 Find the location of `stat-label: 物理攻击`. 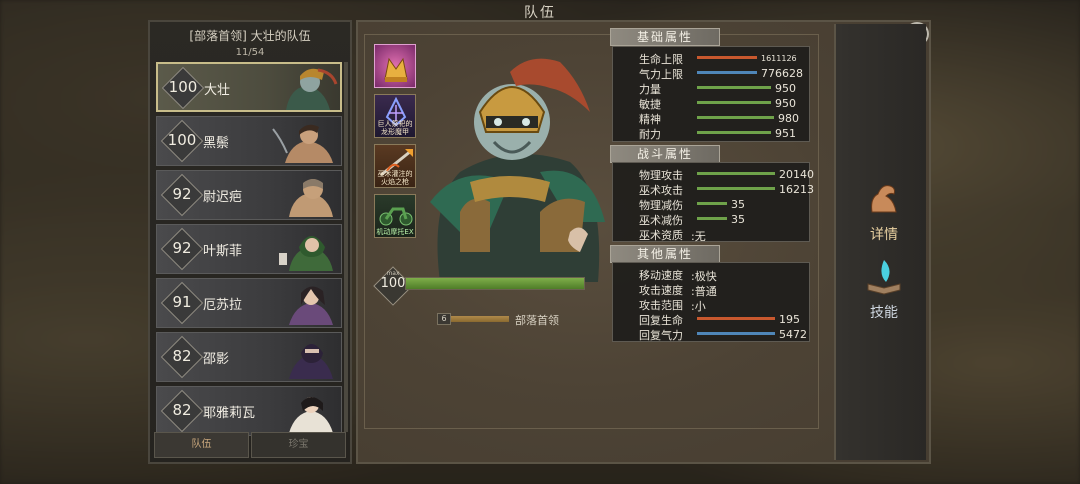

stat-label: 物理攻击 is located at coordinates (661, 175).